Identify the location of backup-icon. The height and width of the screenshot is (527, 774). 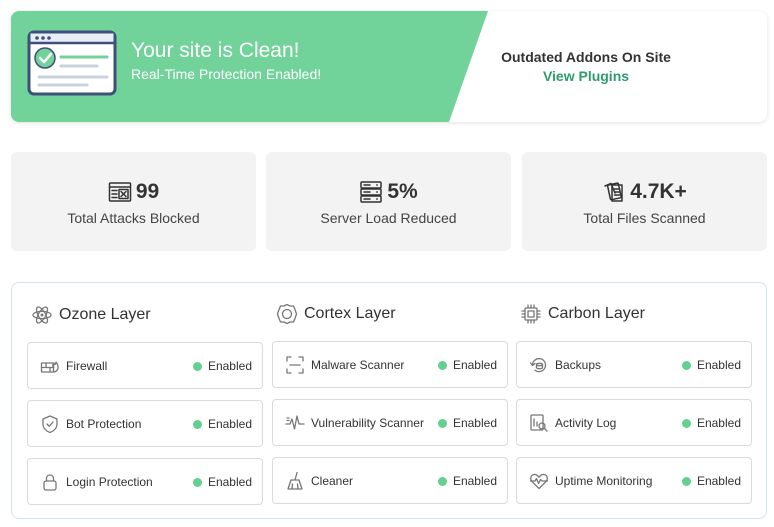
(538, 365).